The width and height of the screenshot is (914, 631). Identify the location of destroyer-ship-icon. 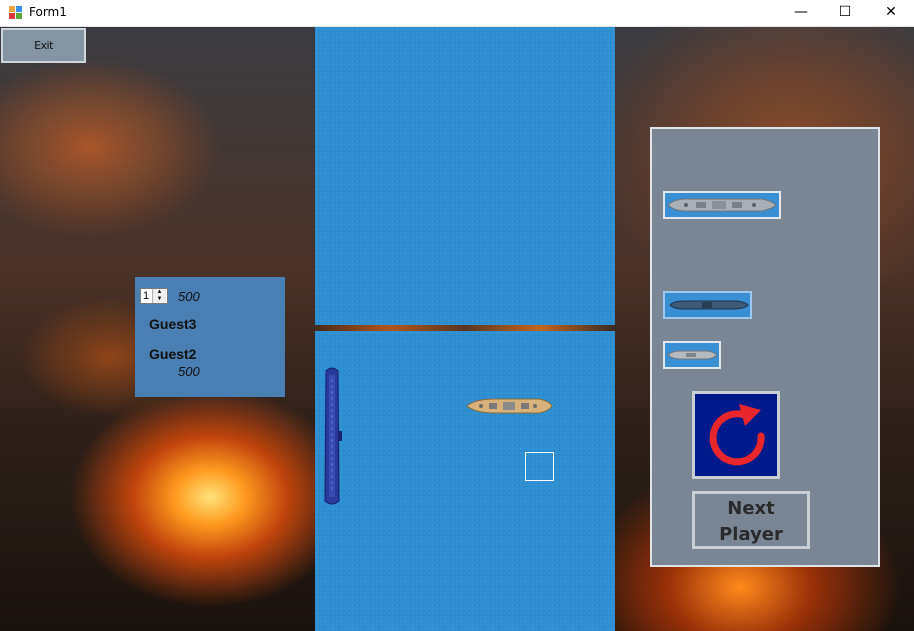
(722, 205).